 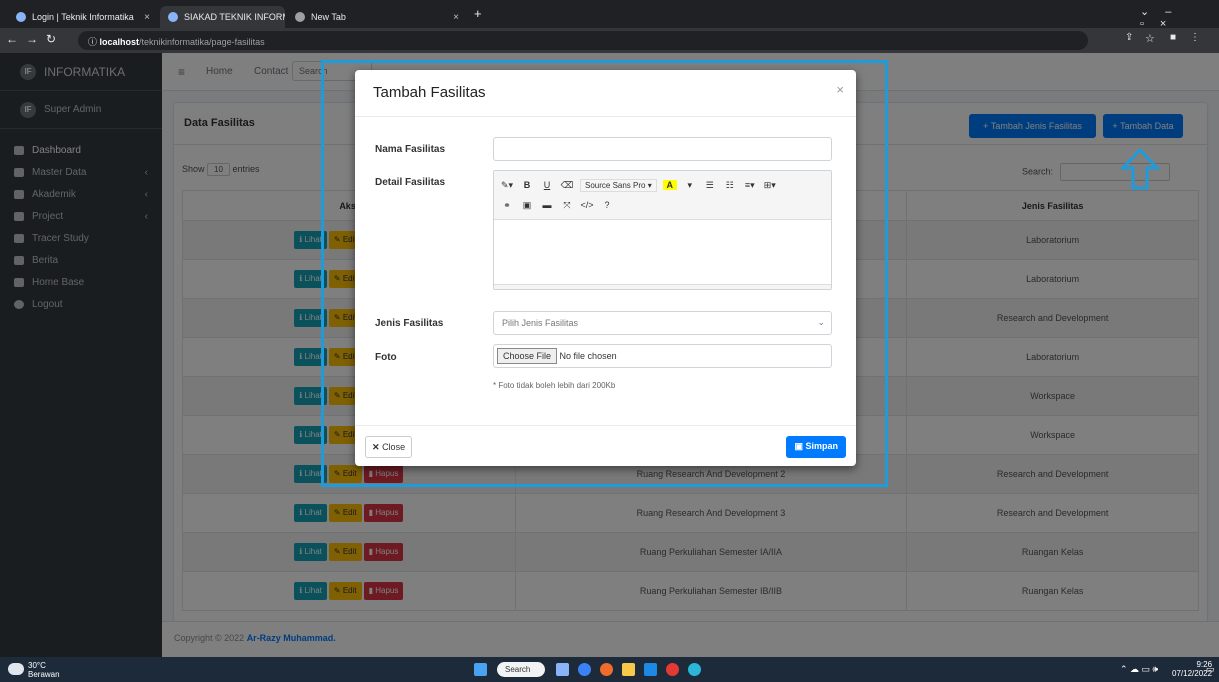 What do you see at coordinates (51, 39) in the screenshot?
I see `reload-icon: ↻` at bounding box center [51, 39].